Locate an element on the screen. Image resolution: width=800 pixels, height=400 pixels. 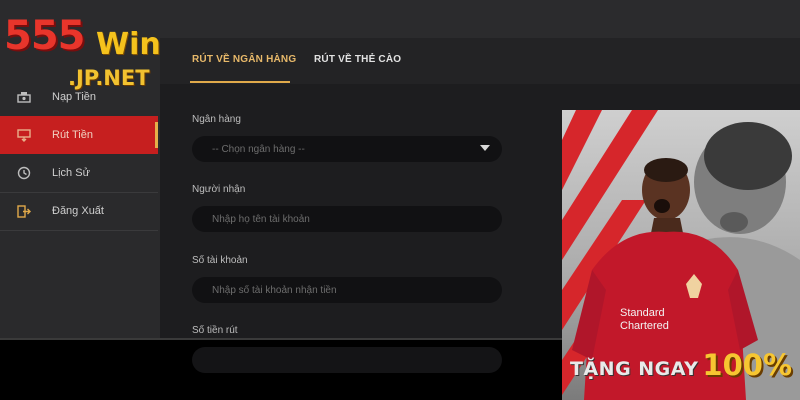
withdraw-icon is located at coordinates (24, 135).